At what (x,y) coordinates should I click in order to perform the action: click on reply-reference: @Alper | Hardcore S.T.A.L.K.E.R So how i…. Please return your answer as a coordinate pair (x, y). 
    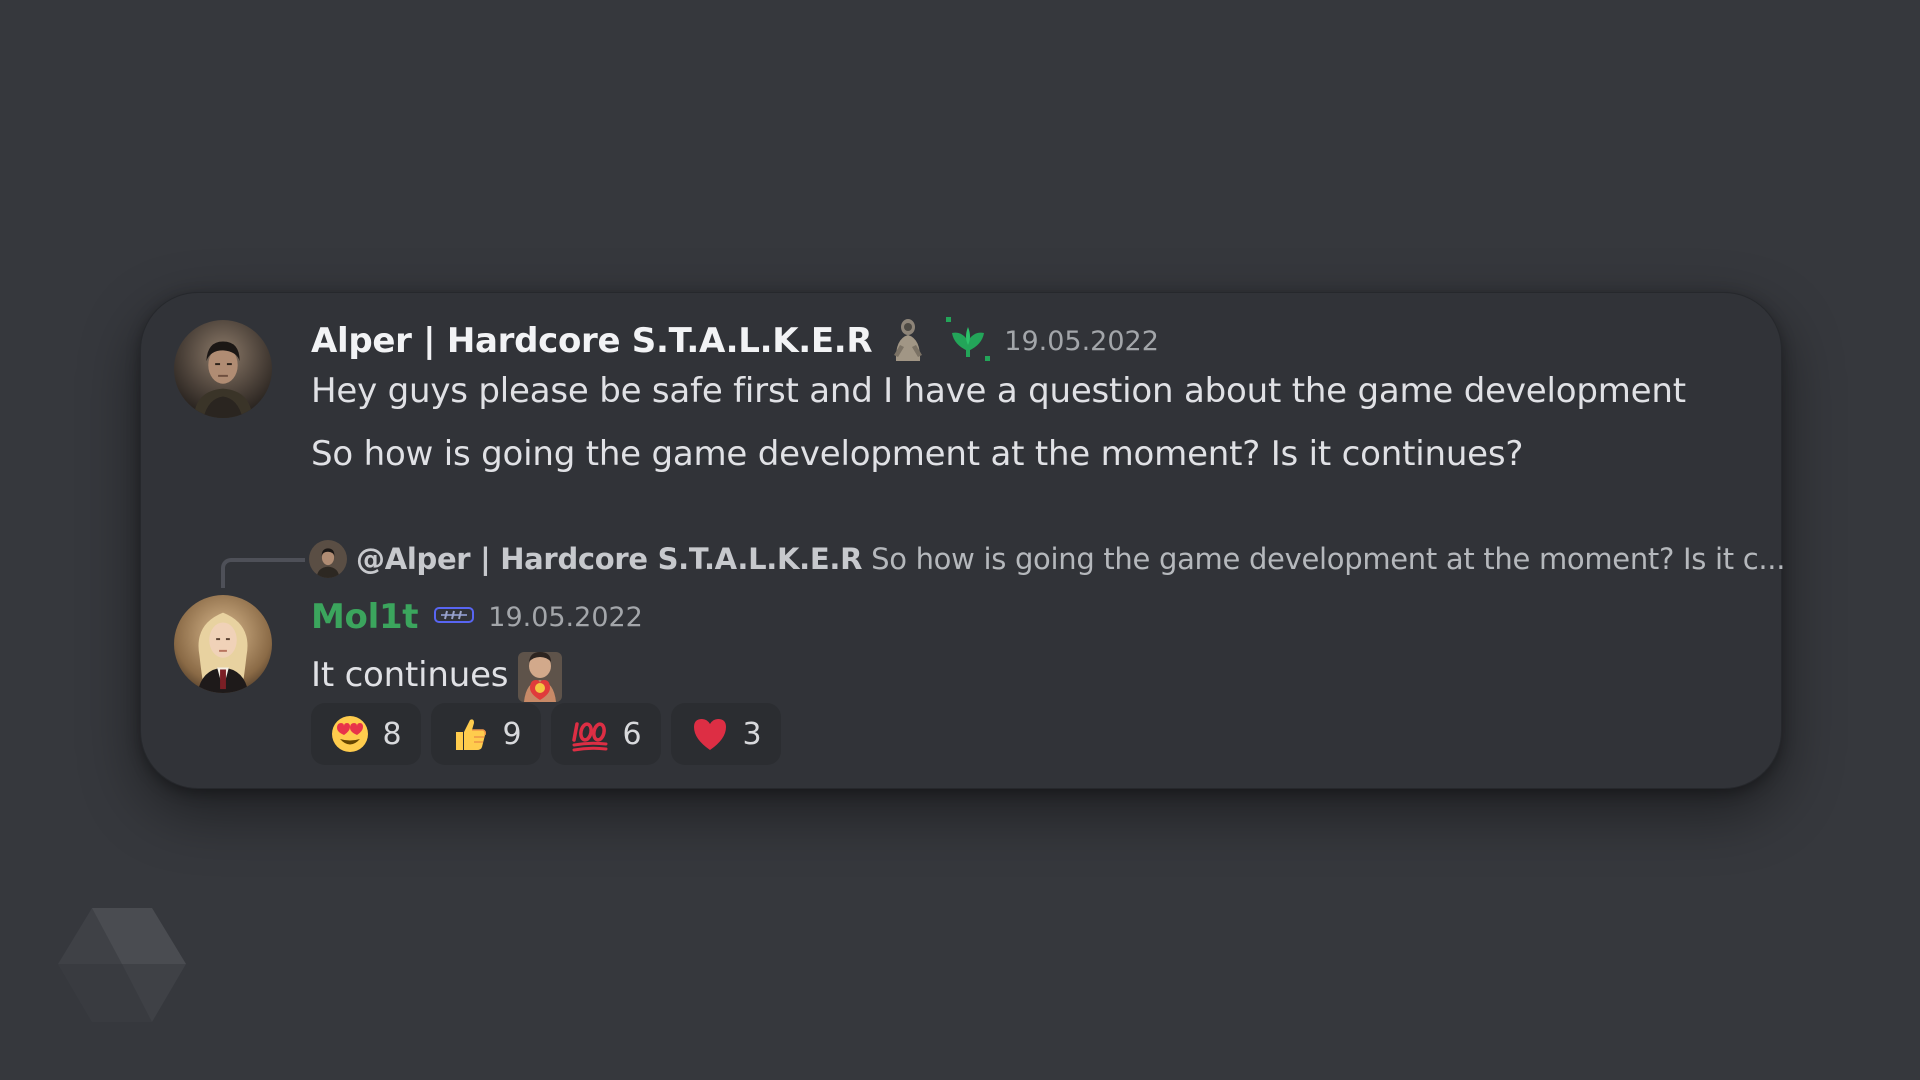
    Looking at the image, I should click on (1047, 559).